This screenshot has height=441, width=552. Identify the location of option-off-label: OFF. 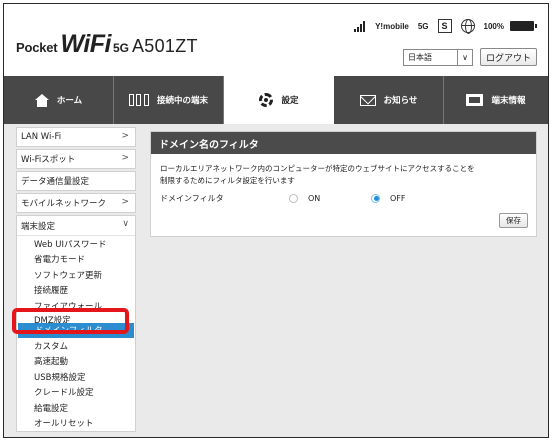
(398, 198).